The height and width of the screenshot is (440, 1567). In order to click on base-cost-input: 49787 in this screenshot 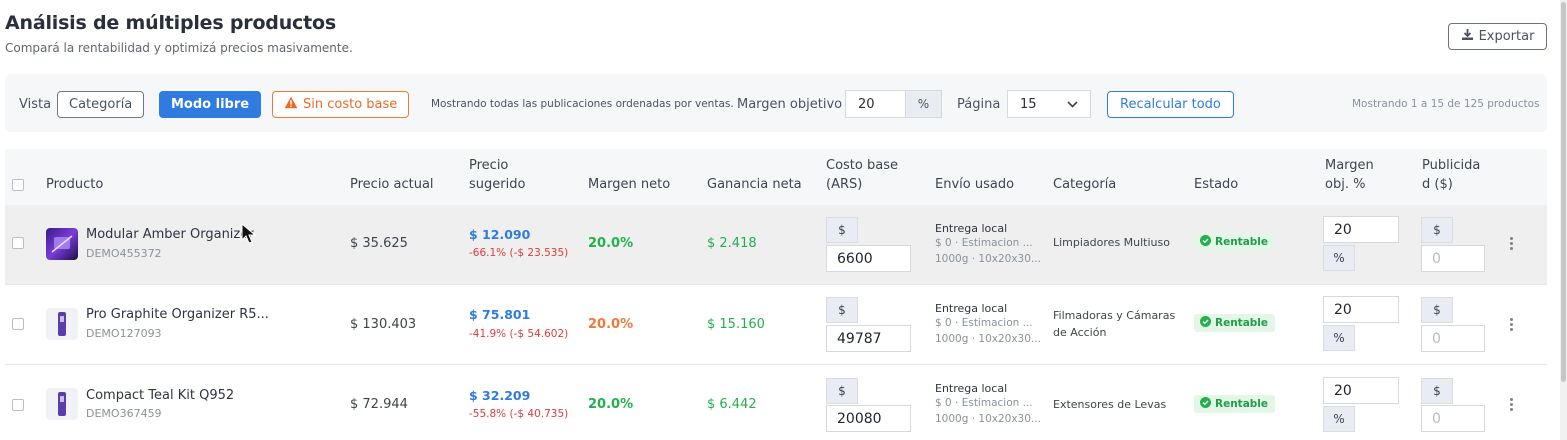, I will do `click(868, 338)`.